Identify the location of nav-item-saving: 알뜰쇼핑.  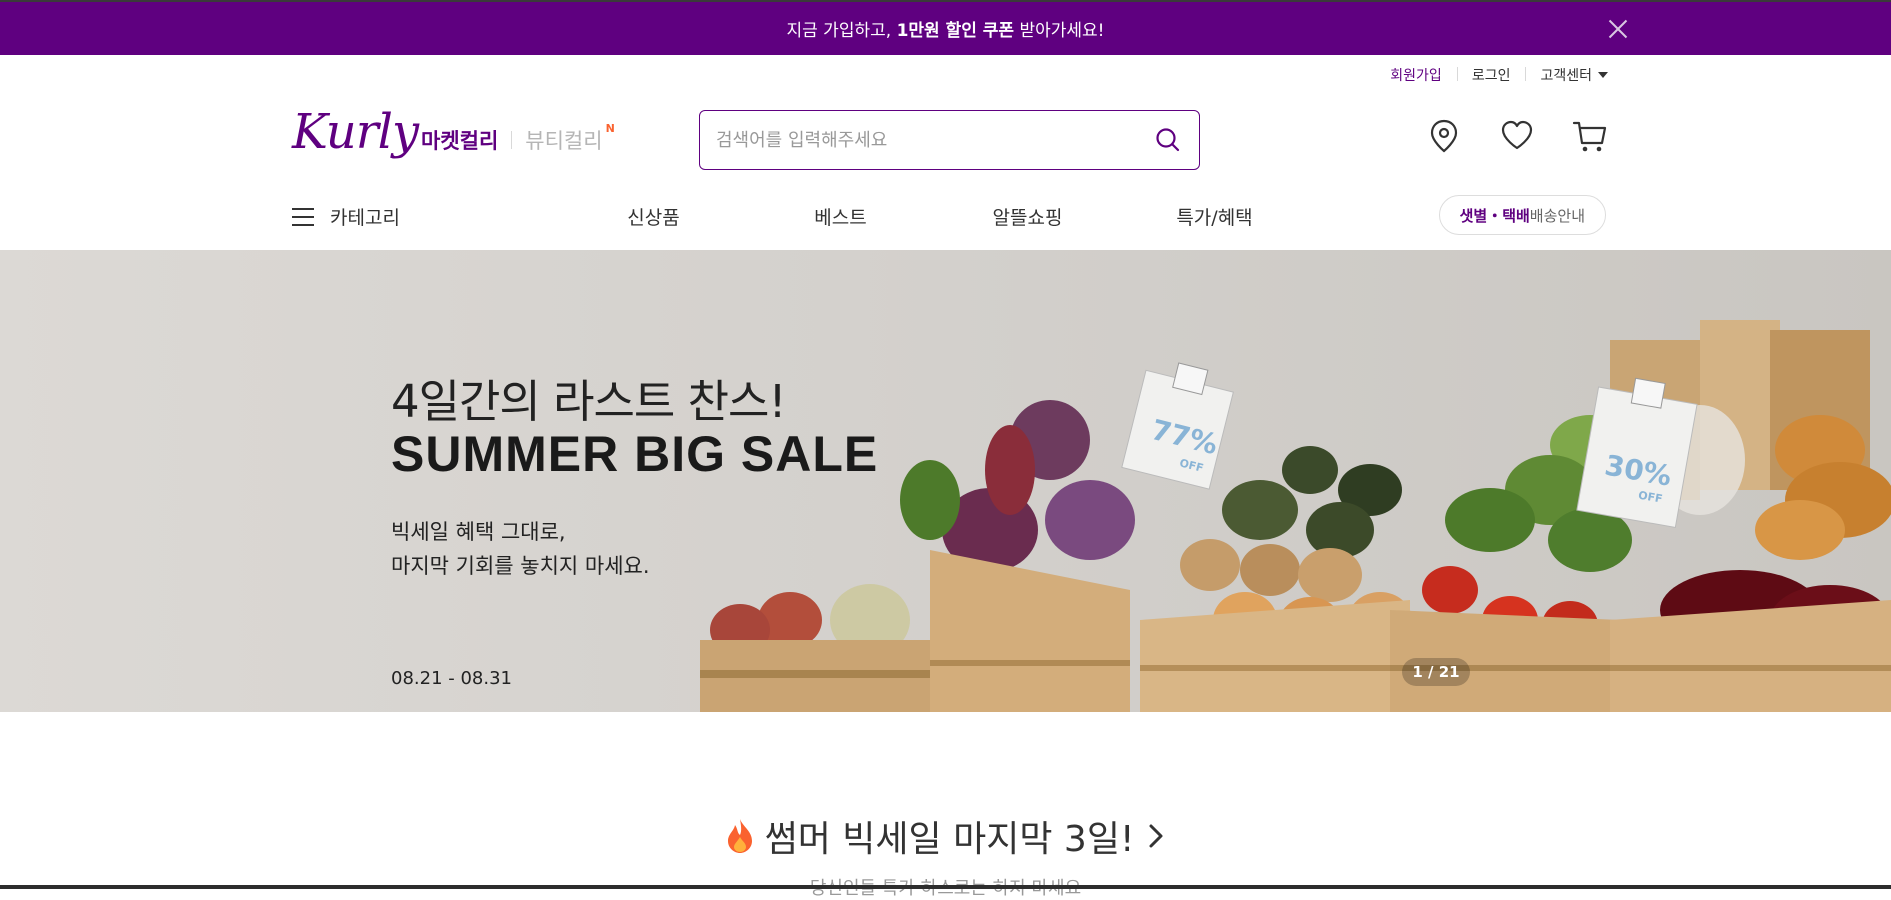
(1027, 216).